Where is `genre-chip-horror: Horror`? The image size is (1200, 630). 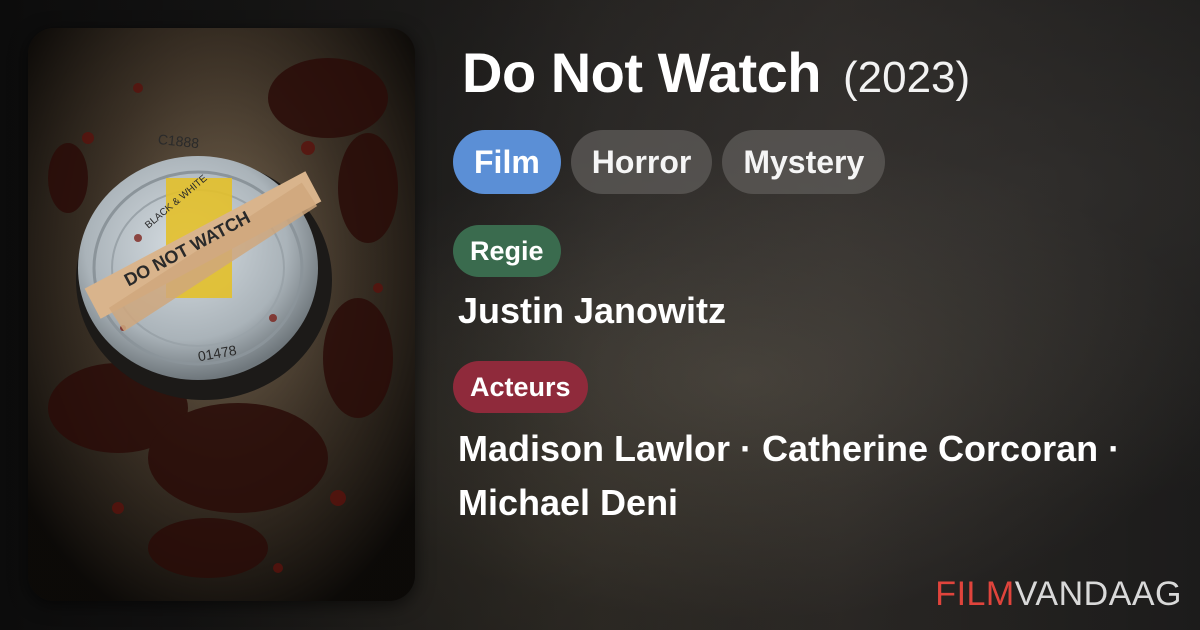 genre-chip-horror: Horror is located at coordinates (641, 162).